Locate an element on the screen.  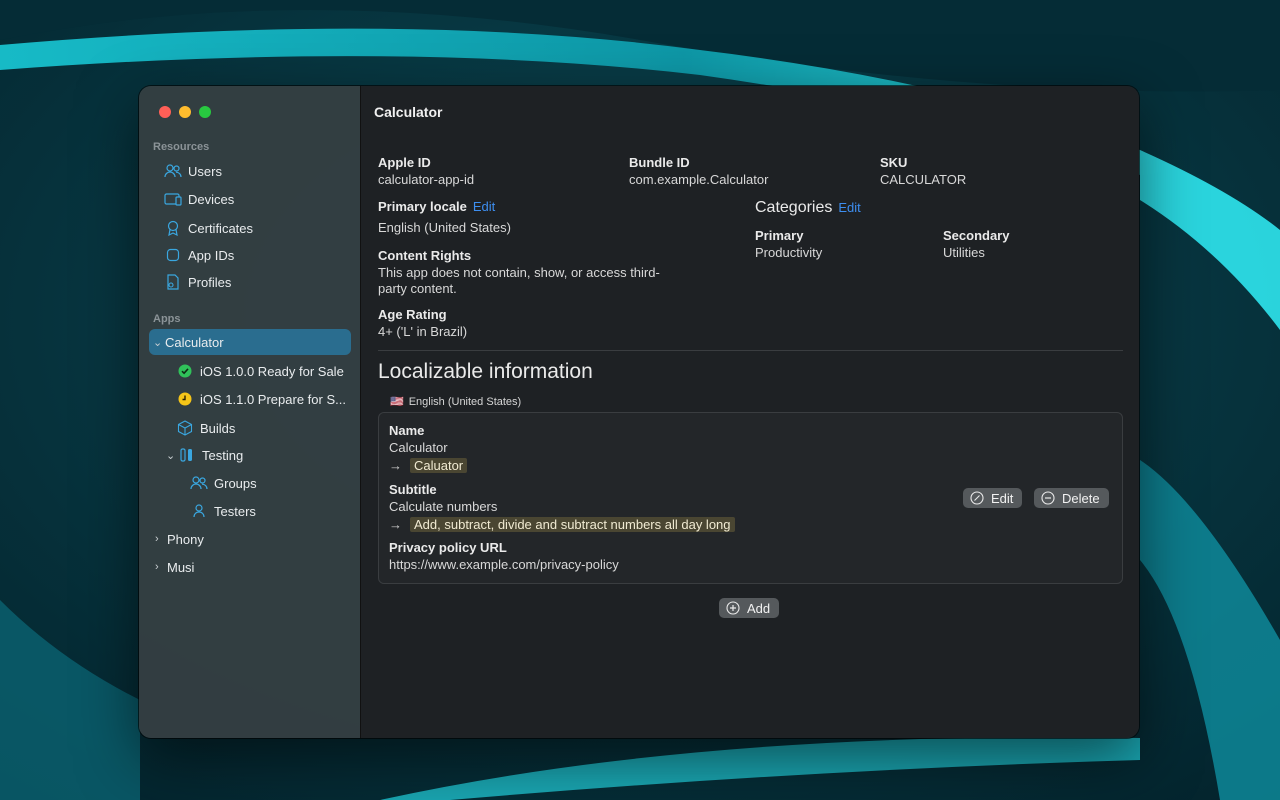
sidebar-item-phony: › Phony is located at coordinates (179, 539).